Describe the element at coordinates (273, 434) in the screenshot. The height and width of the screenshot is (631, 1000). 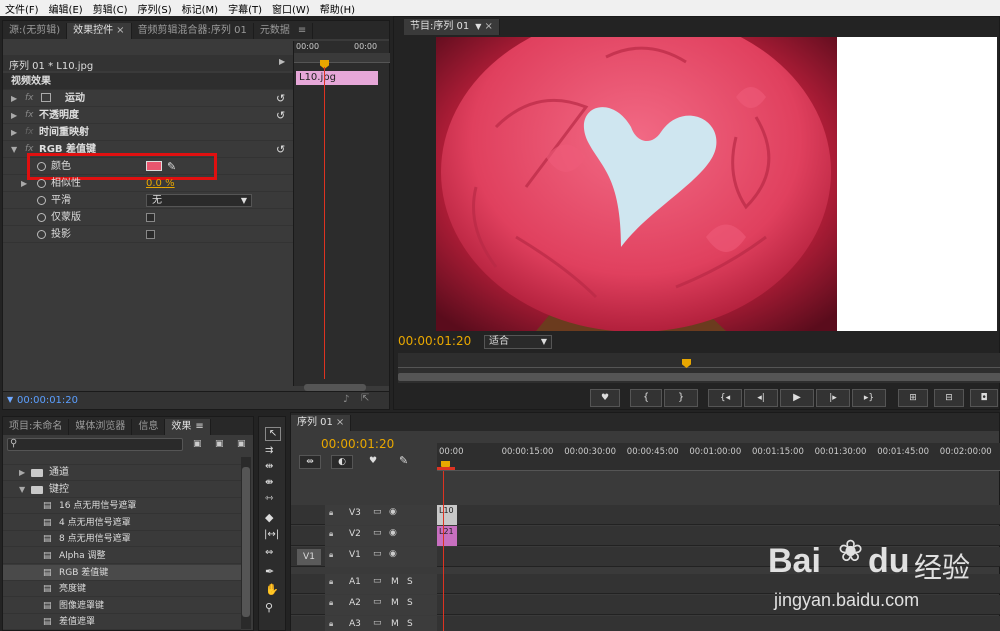
I see `selection-tool-icon: ↖` at that location.